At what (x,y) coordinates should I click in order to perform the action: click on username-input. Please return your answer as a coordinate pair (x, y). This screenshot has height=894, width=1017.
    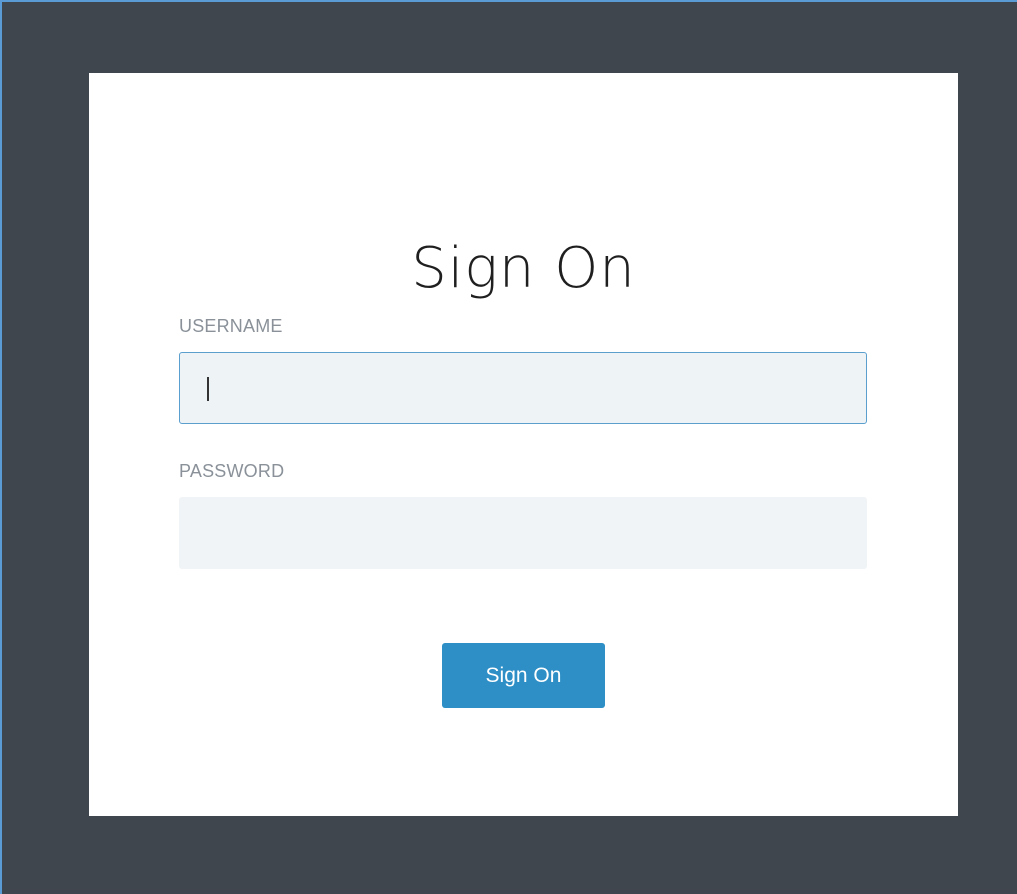
    Looking at the image, I should click on (523, 388).